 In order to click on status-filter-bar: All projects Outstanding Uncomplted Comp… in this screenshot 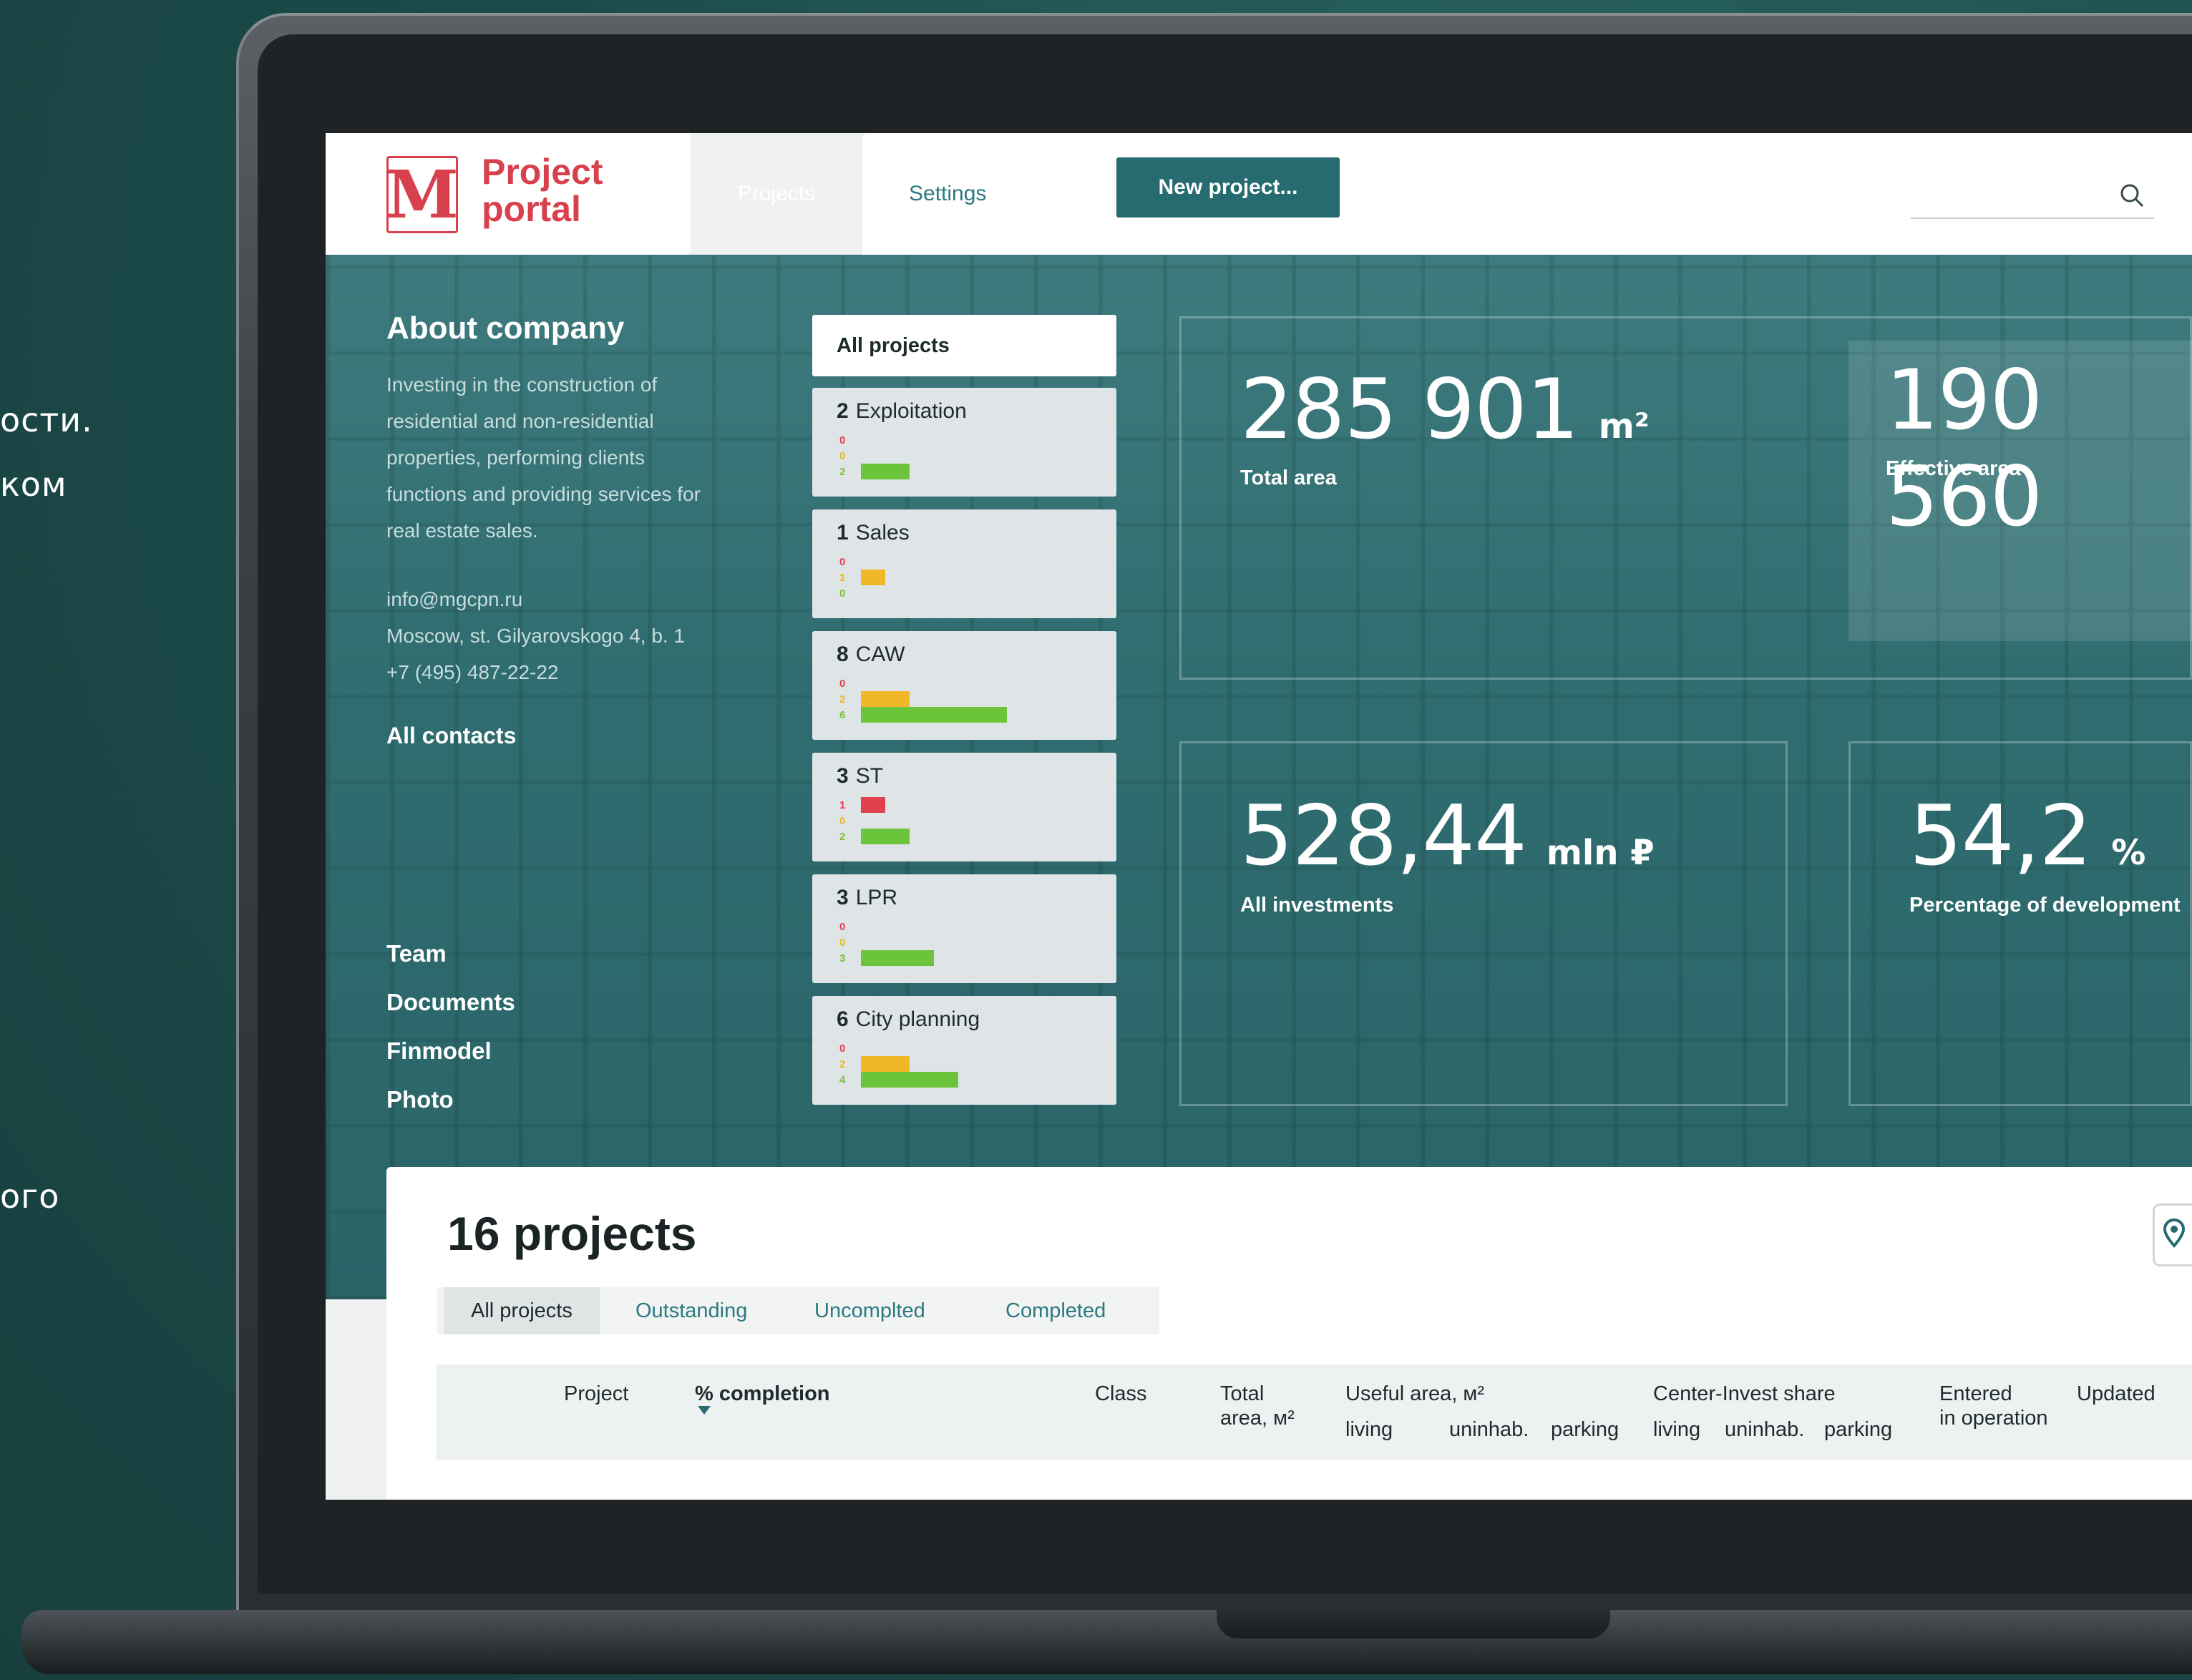, I will do `click(798, 1310)`.